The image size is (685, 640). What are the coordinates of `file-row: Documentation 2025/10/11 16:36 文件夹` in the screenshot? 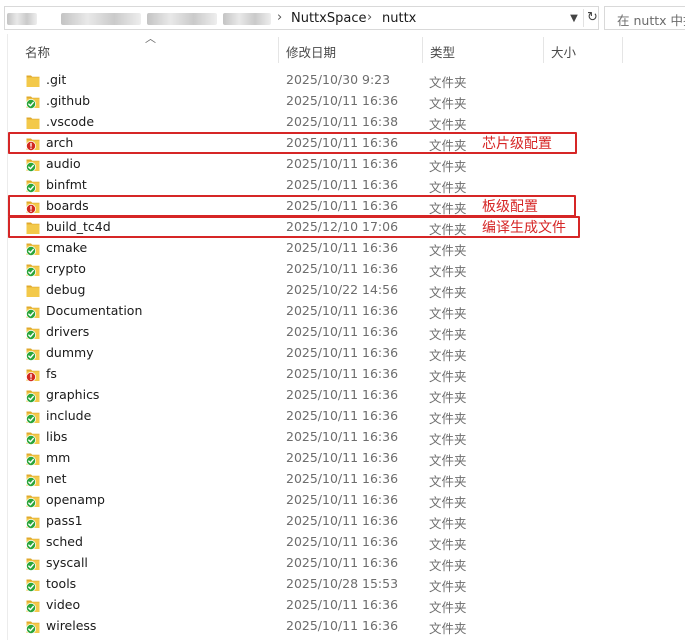 It's located at (346, 311).